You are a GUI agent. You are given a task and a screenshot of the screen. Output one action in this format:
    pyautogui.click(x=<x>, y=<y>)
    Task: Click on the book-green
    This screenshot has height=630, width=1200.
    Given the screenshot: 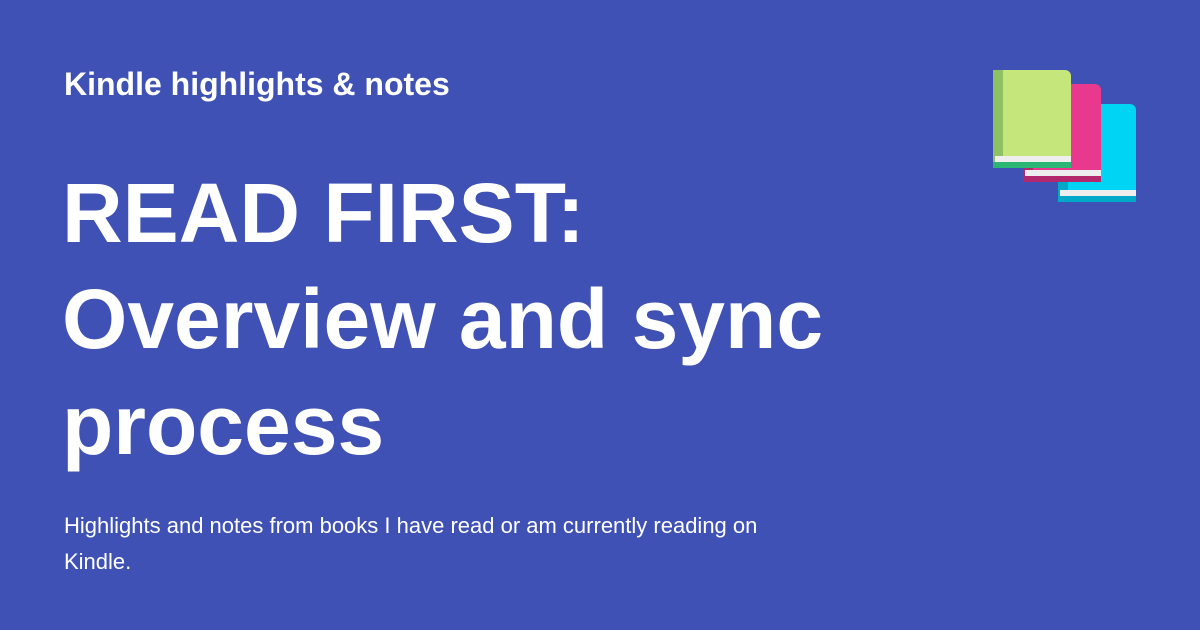 What is the action you would take?
    pyautogui.click(x=1032, y=119)
    